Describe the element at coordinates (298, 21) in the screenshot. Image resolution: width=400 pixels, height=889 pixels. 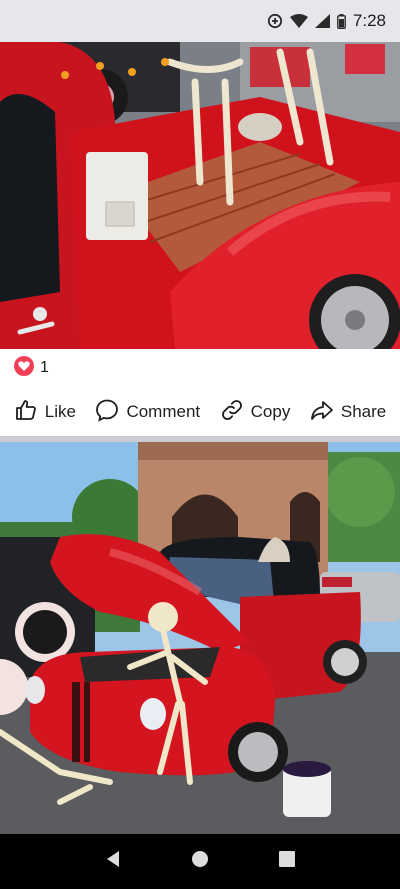
I see `wifi-icon` at that location.